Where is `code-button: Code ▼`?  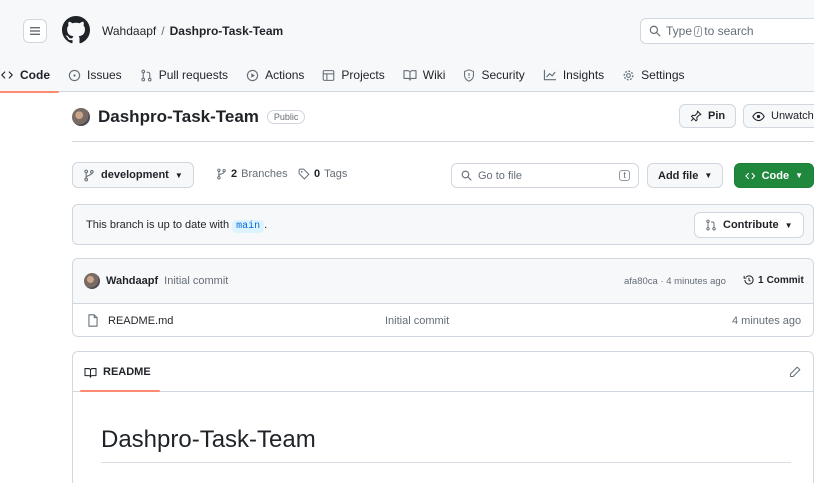 code-button: Code ▼ is located at coordinates (774, 175).